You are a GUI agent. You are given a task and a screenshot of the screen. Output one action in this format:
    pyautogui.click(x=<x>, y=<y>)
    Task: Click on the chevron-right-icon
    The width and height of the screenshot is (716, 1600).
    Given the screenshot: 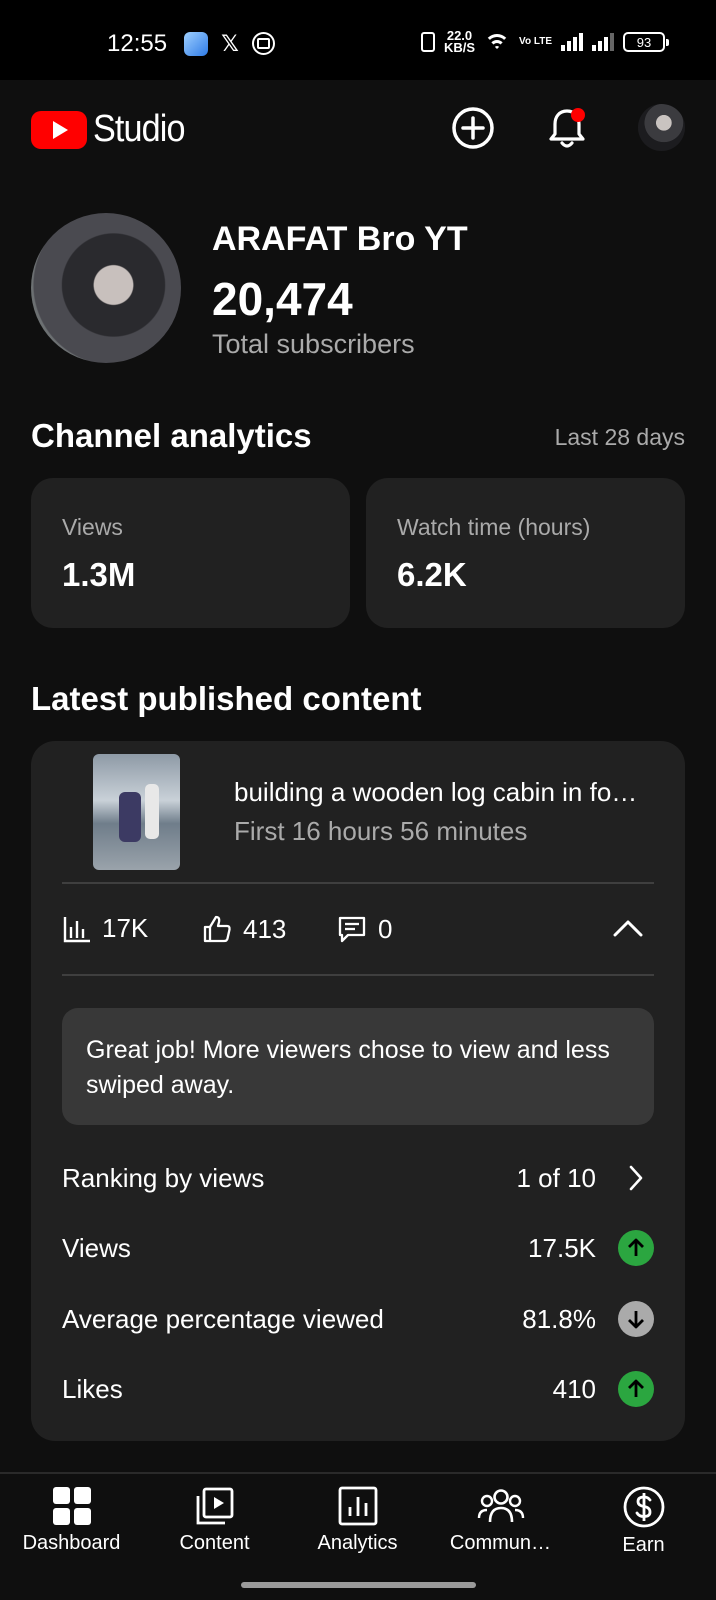 What is the action you would take?
    pyautogui.click(x=636, y=1178)
    